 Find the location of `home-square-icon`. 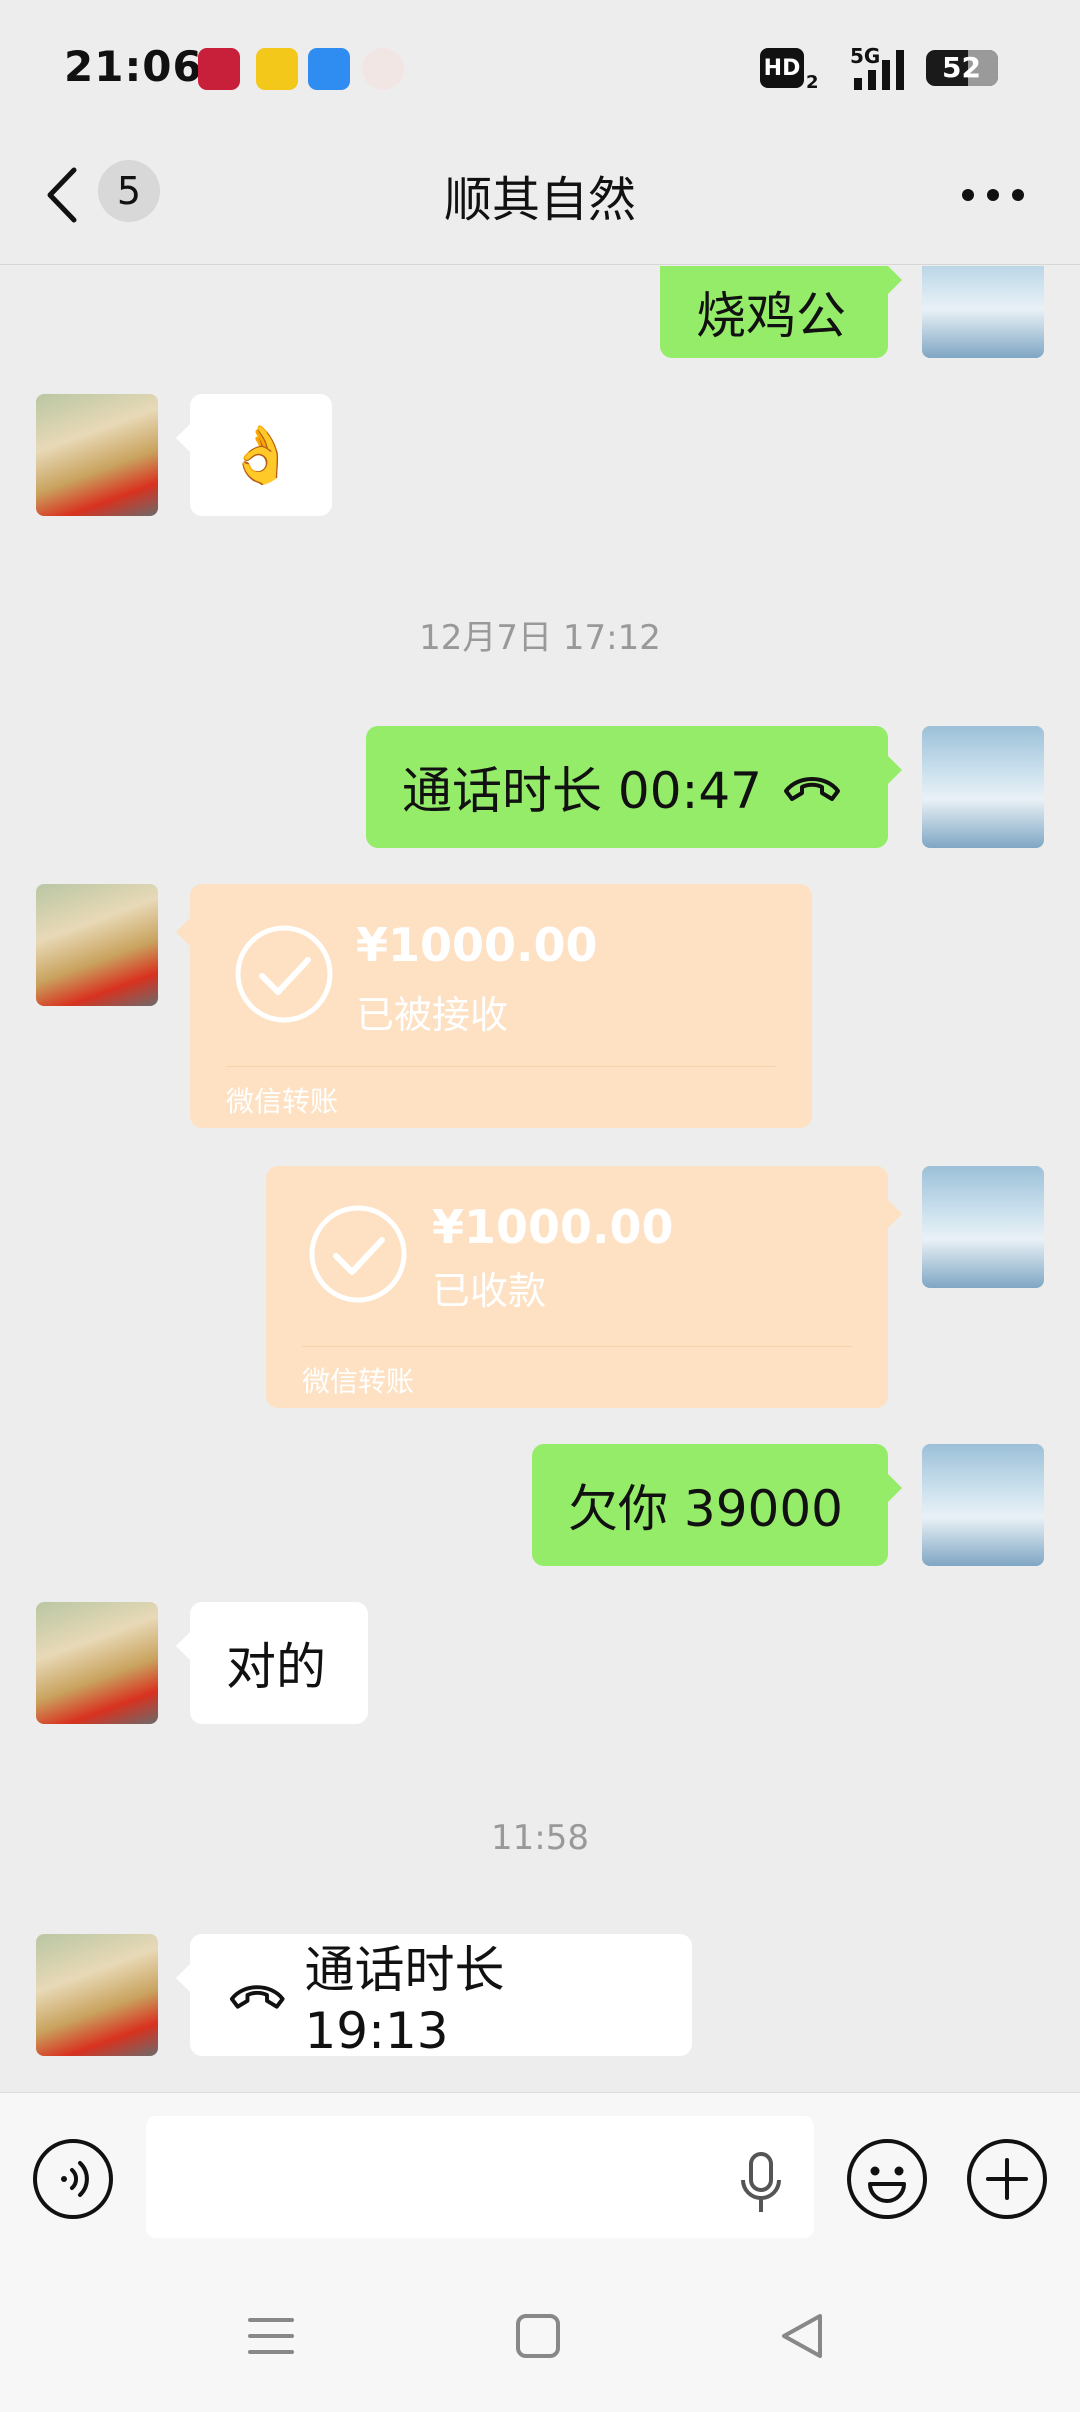

home-square-icon is located at coordinates (538, 2336).